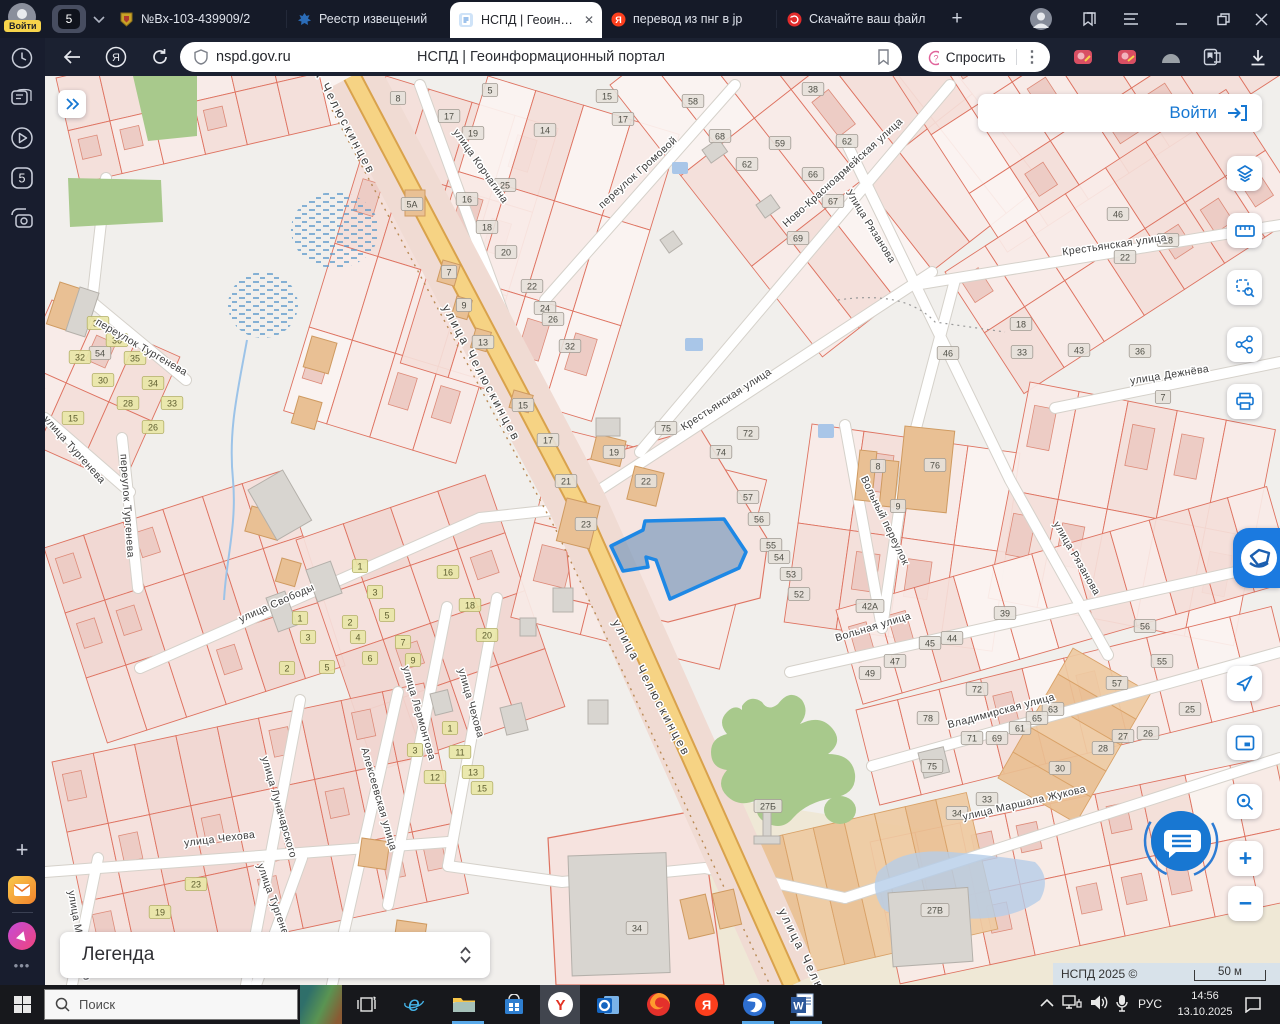 The height and width of the screenshot is (1024, 1280). I want to click on taskbar-search-input: Поиск, so click(171, 1004).